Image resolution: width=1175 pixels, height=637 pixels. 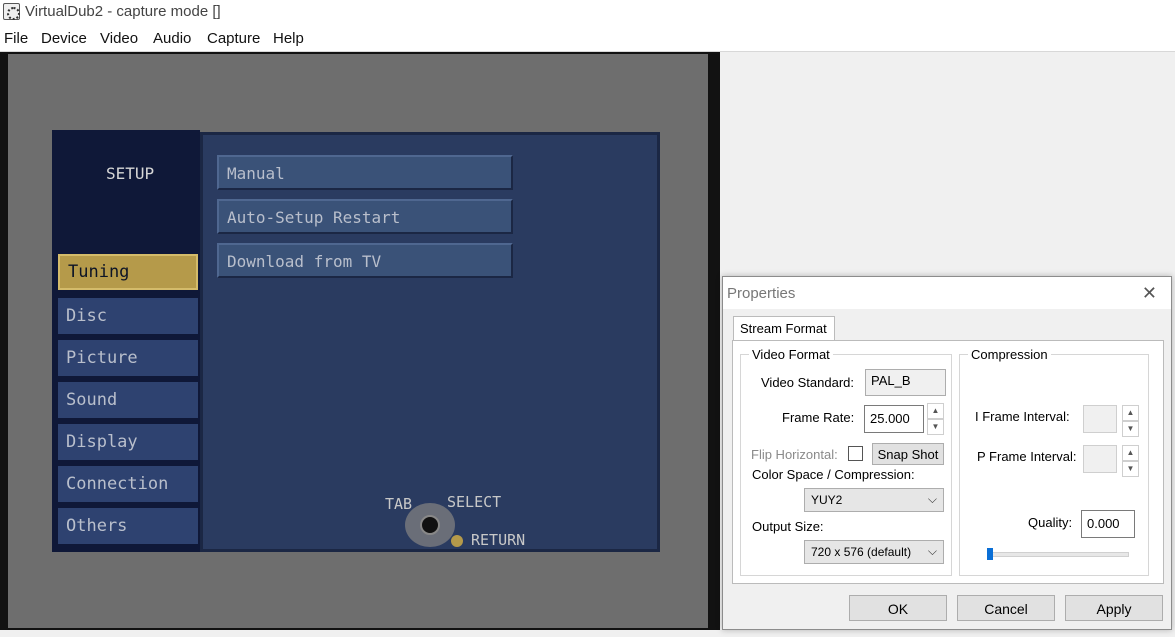 I want to click on dialog-title: Properties, so click(x=761, y=293).